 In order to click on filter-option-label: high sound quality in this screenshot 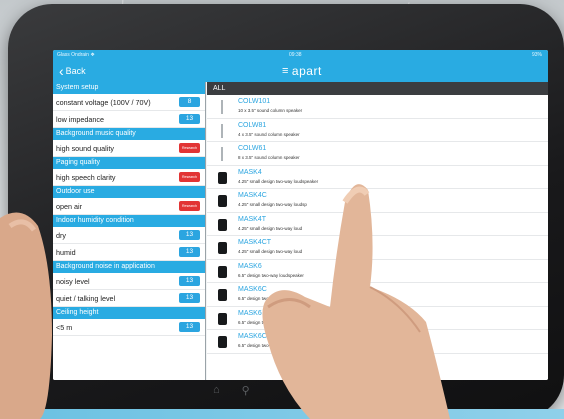, I will do `click(85, 148)`.